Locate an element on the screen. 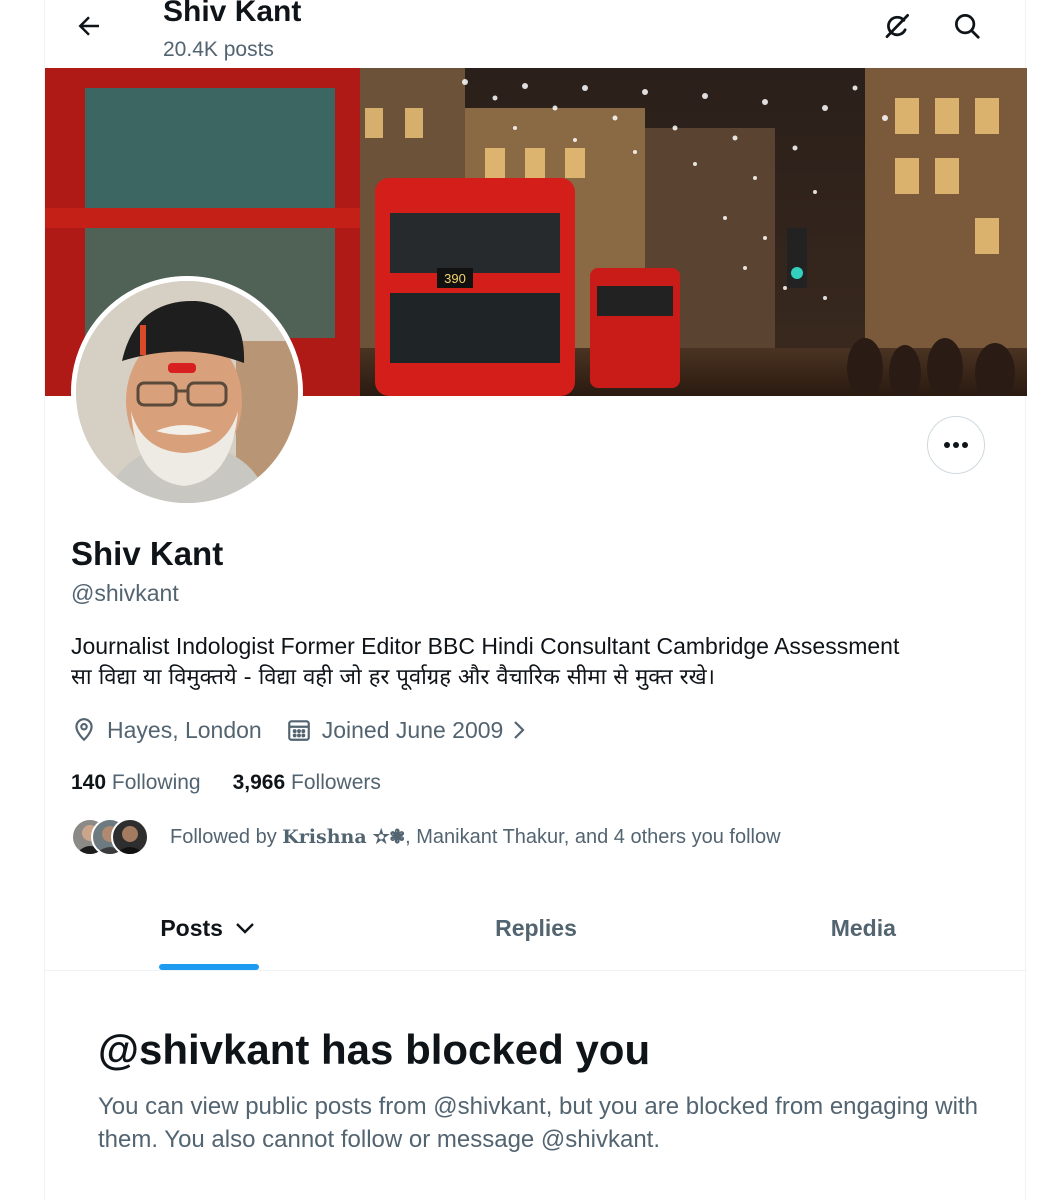  tab-posts: Posts is located at coordinates (208, 928).